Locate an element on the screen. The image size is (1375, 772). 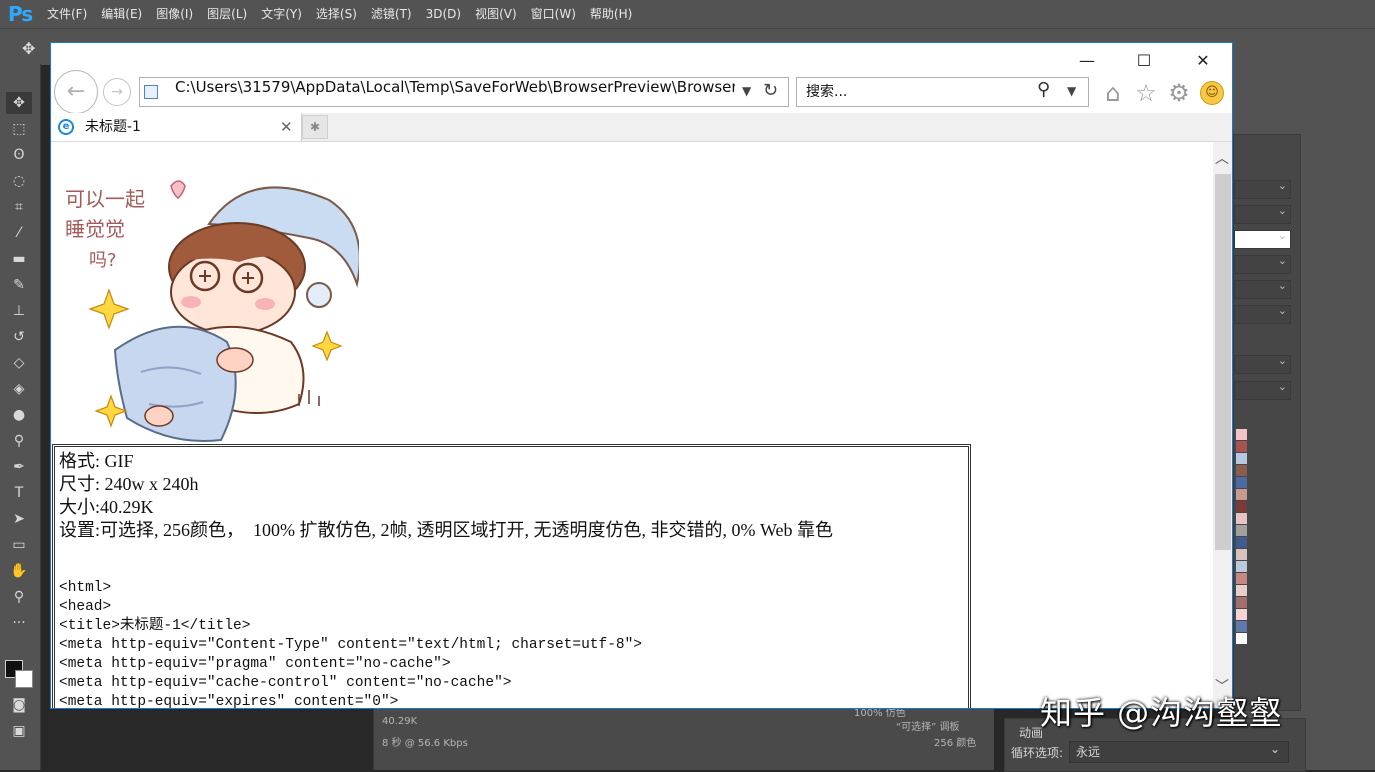
paint-bucket-icon: ◈ is located at coordinates (19, 389).